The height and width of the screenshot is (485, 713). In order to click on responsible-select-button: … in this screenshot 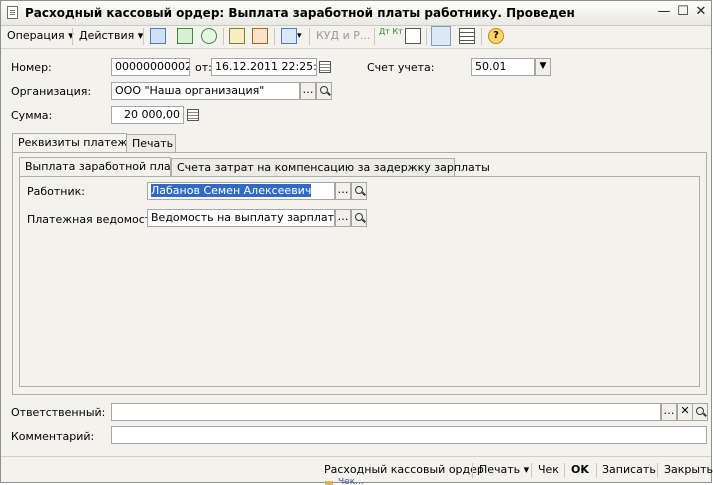, I will do `click(669, 412)`.